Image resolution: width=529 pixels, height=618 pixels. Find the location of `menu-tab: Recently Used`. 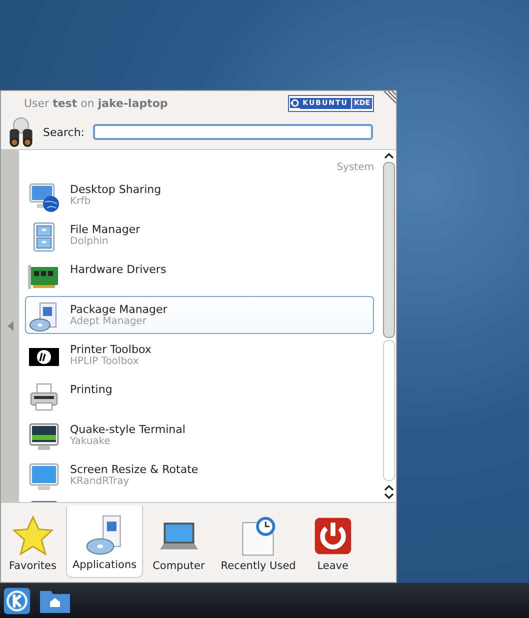

menu-tab: Recently Used is located at coordinates (258, 542).